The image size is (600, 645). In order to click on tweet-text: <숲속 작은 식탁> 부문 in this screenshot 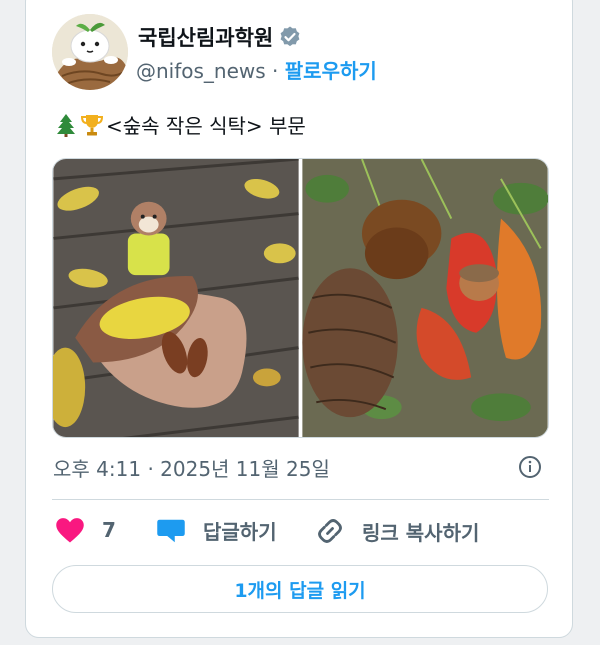, I will do `click(180, 124)`.